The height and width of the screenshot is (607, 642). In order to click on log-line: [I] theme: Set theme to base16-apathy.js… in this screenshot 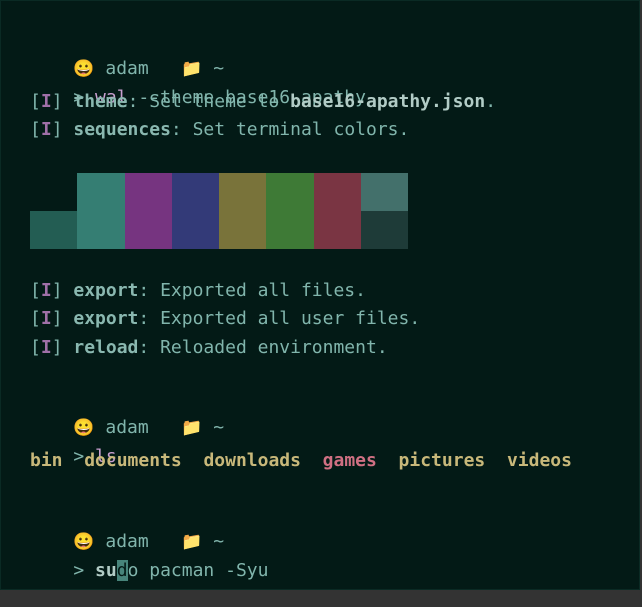, I will do `click(263, 101)`.